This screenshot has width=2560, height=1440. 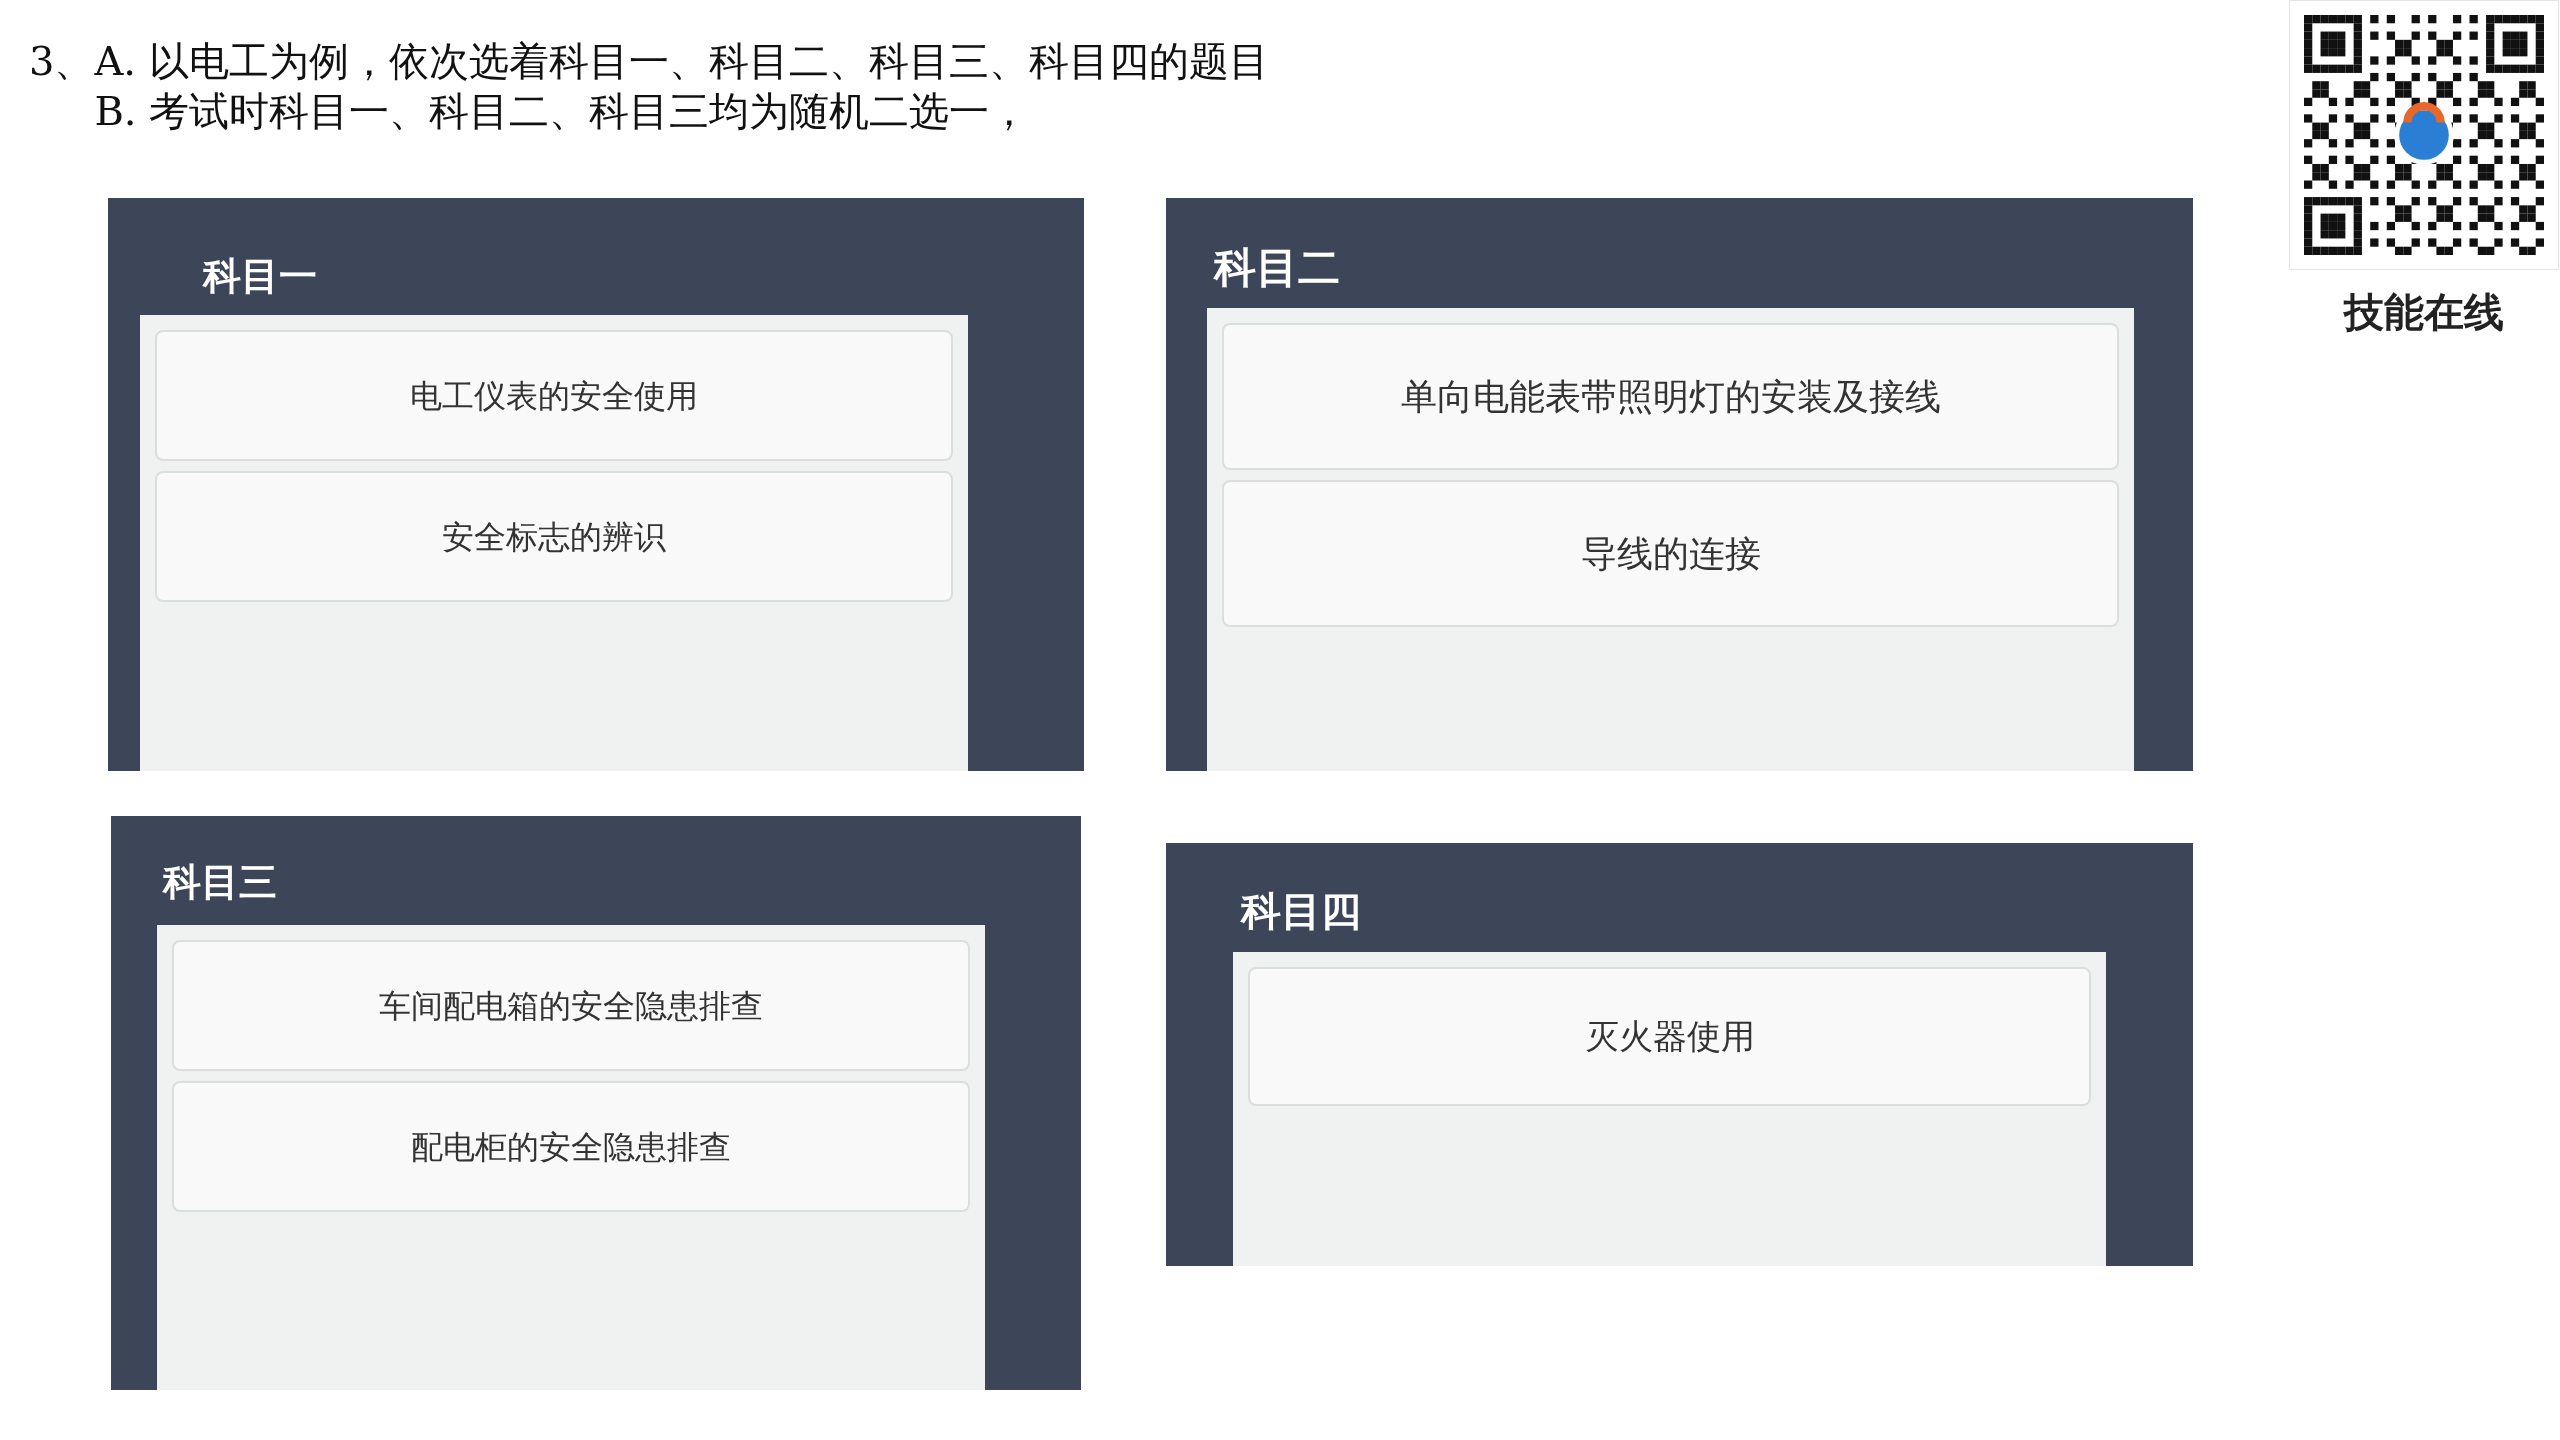 I want to click on qr-code-icon, so click(x=2424, y=135).